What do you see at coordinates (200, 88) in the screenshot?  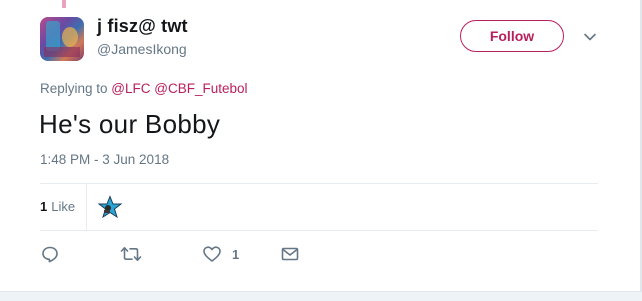 I see `mention-link-cbf: @CBF_Futebol` at bounding box center [200, 88].